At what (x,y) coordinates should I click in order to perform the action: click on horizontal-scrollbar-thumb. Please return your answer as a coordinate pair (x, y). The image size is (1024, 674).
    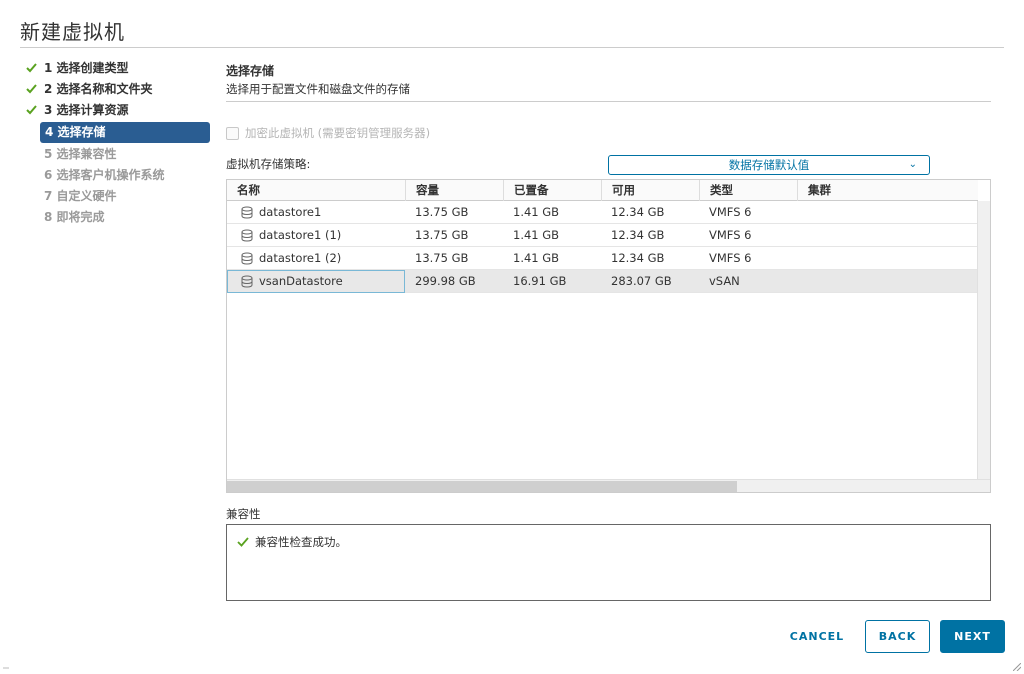
    Looking at the image, I should click on (482, 486).